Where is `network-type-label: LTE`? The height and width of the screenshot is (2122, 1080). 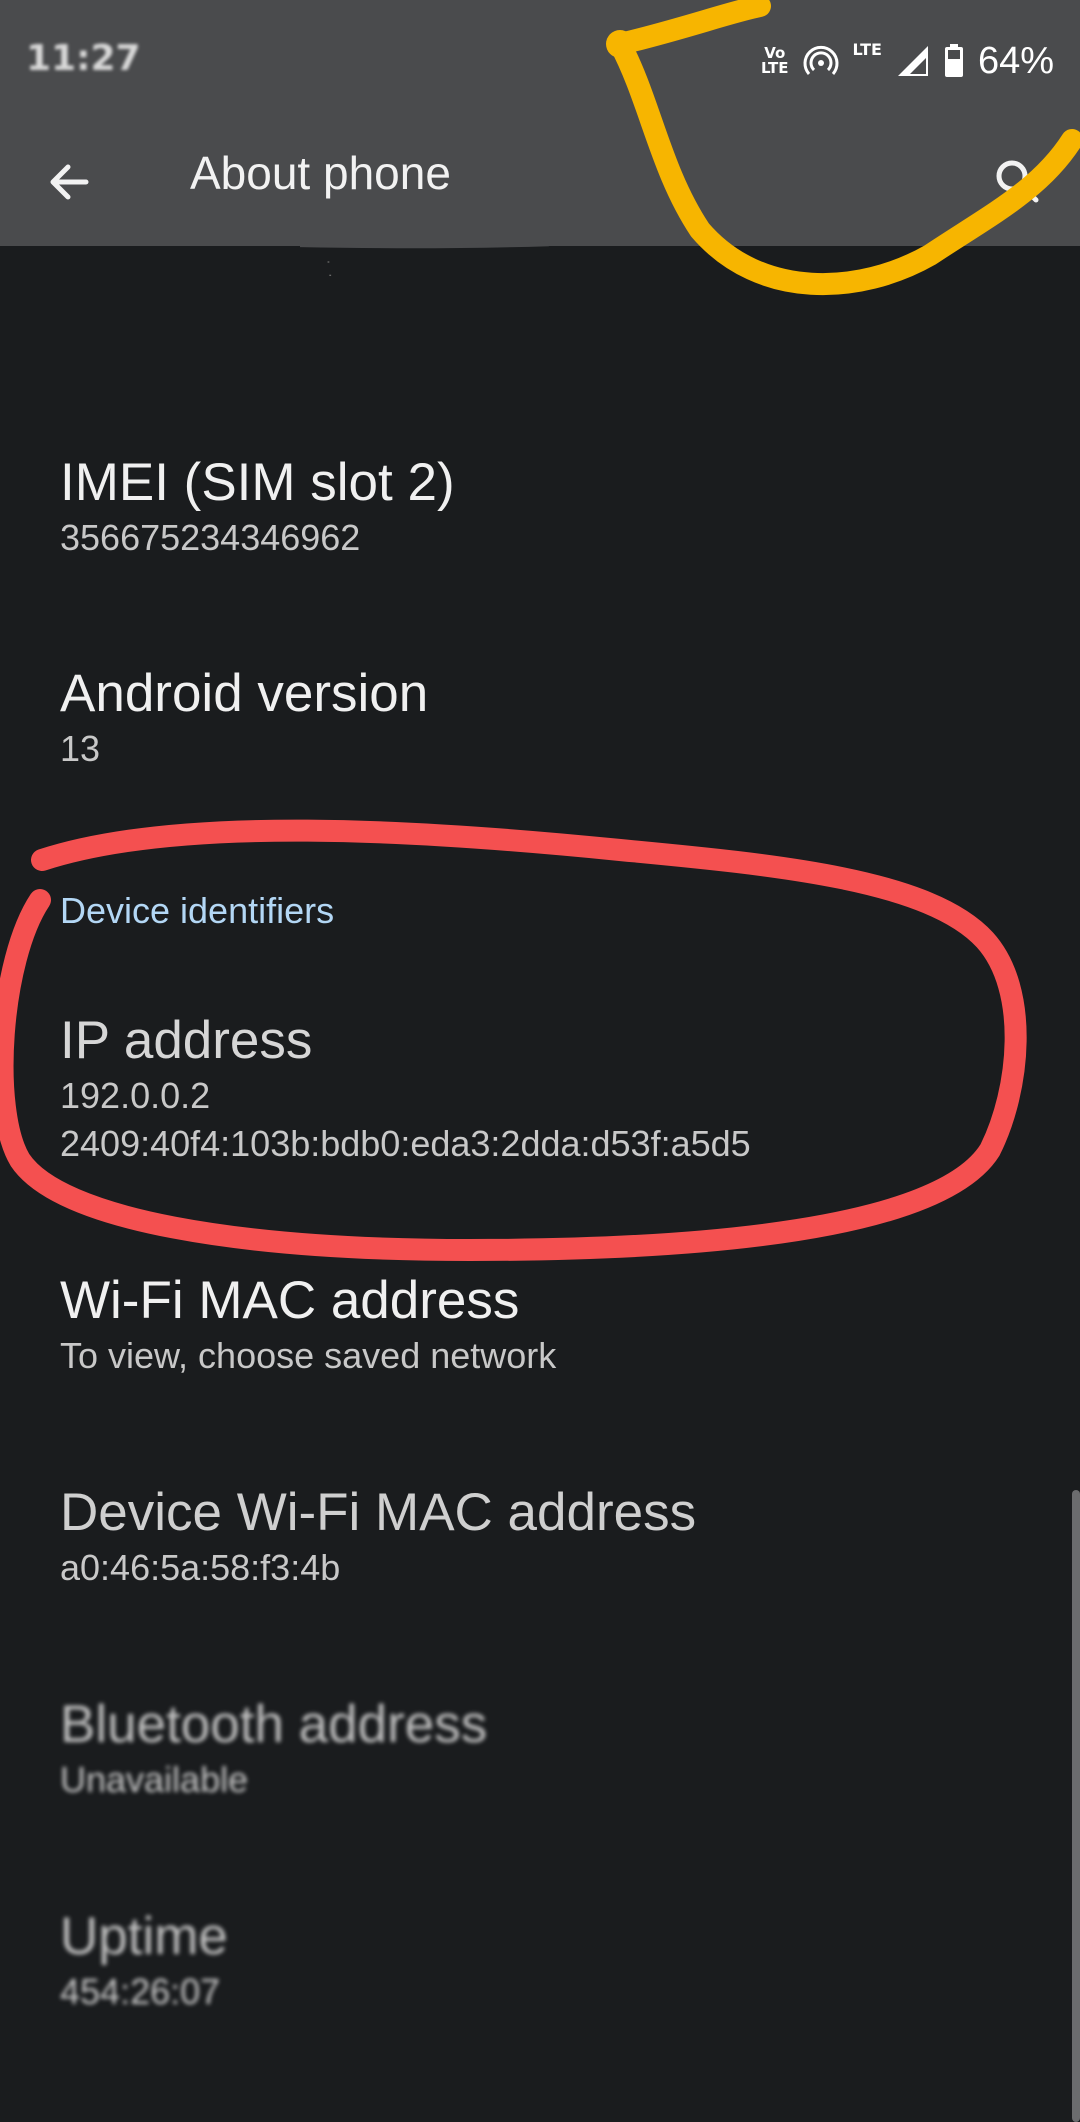
network-type-label: LTE is located at coordinates (867, 49).